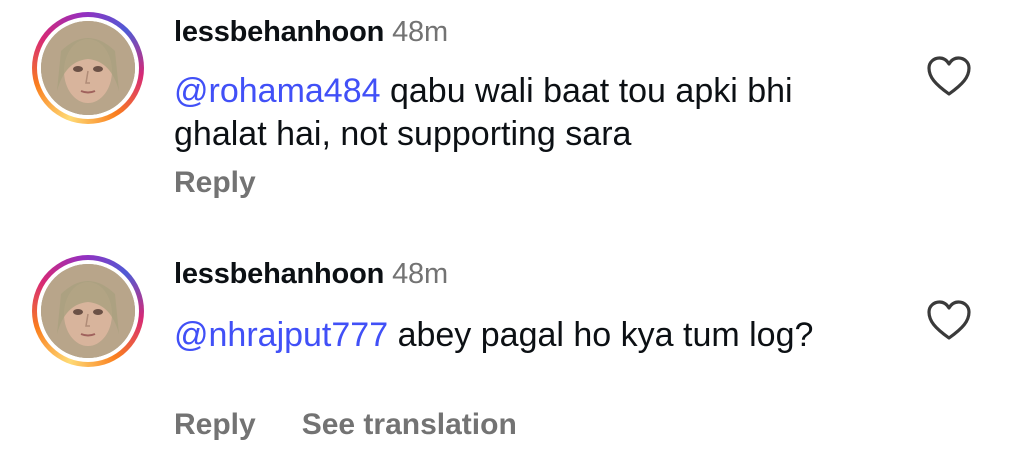  What do you see at coordinates (281, 335) in the screenshot?
I see `mention-link: @nhrajput777` at bounding box center [281, 335].